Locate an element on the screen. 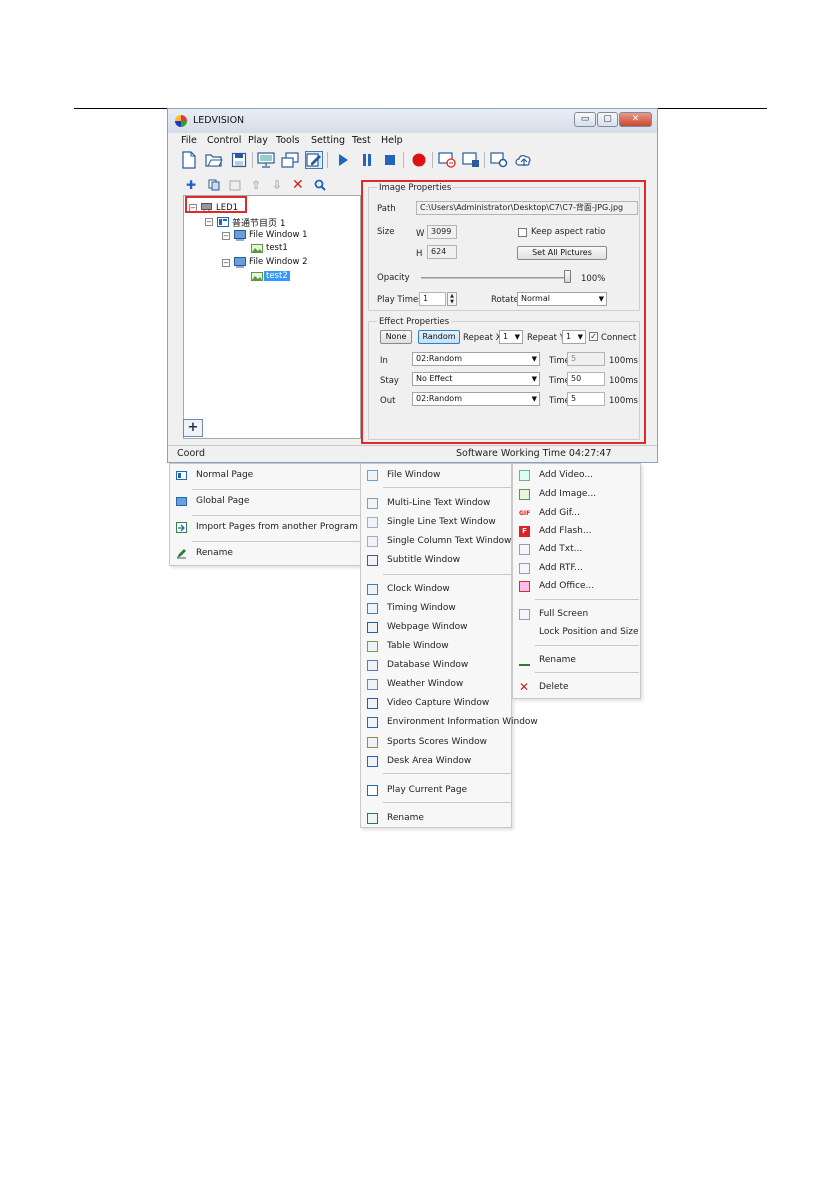 Image resolution: width=839 pixels, height=1191 pixels. menu-item-play-current-page: Play Current Page is located at coordinates (436, 791).